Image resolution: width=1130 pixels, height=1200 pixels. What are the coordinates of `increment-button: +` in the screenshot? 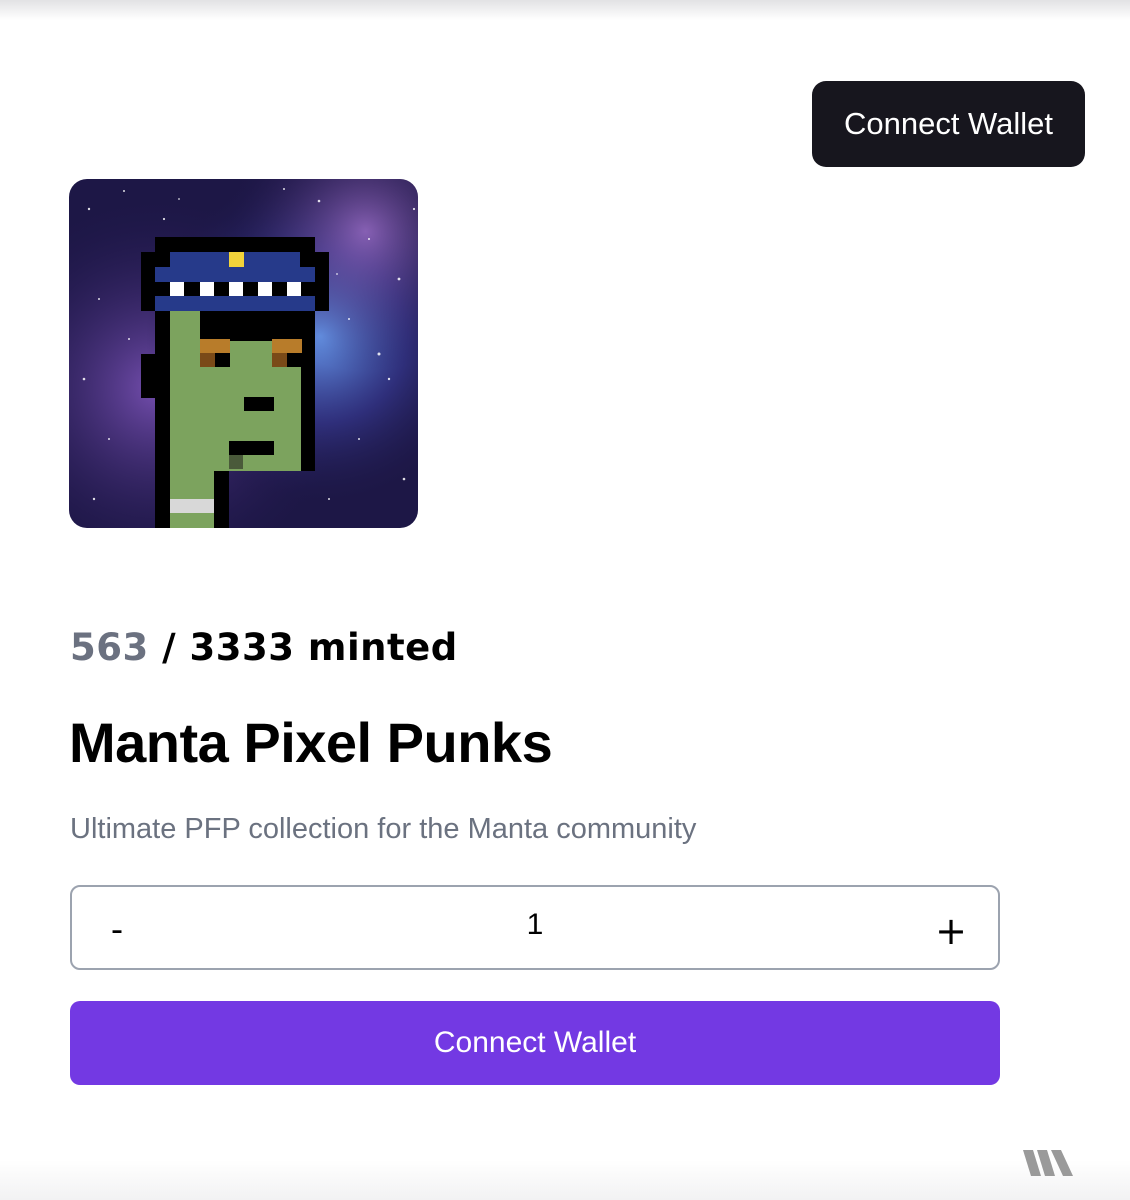 It's located at (951, 927).